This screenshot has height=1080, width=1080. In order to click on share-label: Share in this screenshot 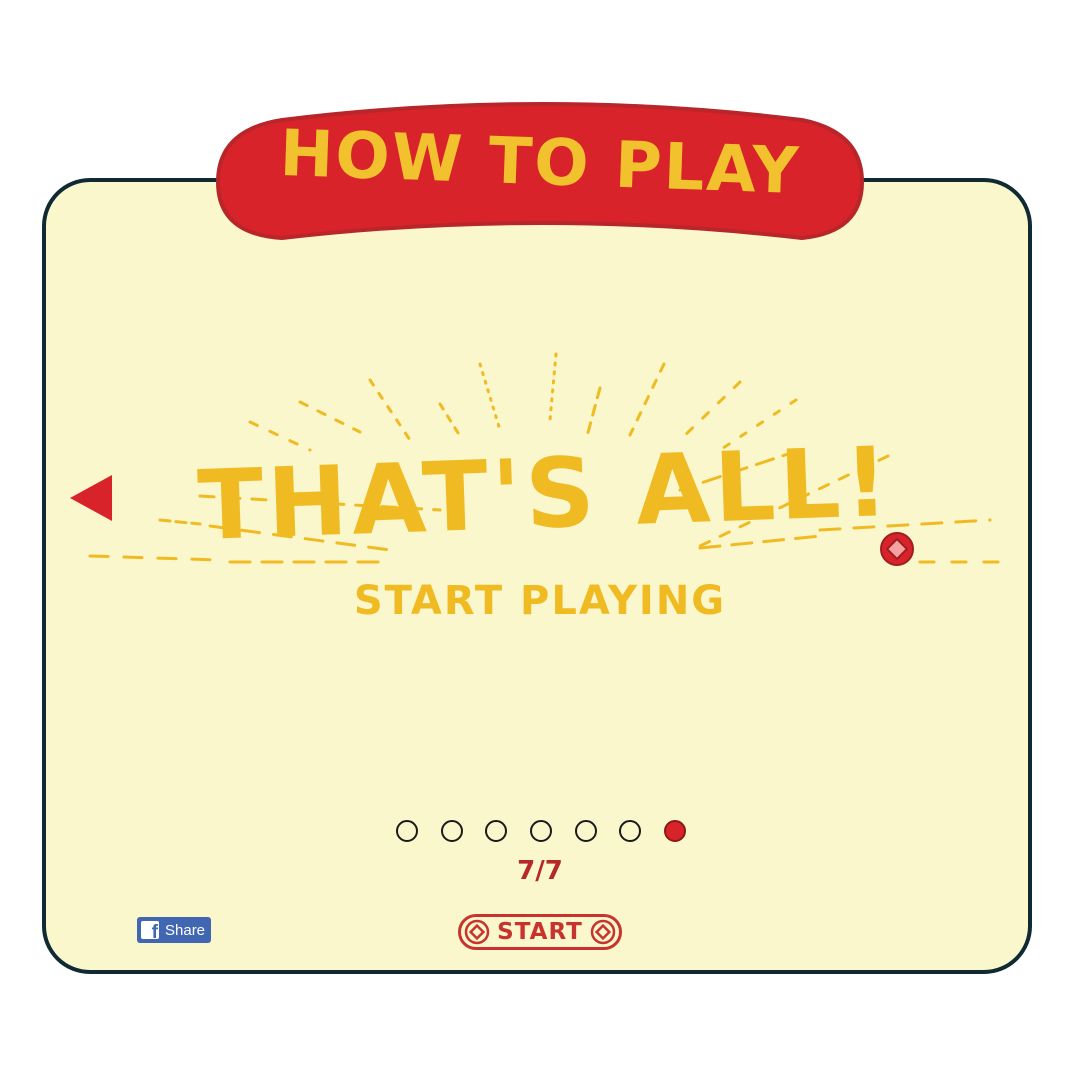, I will do `click(185, 930)`.